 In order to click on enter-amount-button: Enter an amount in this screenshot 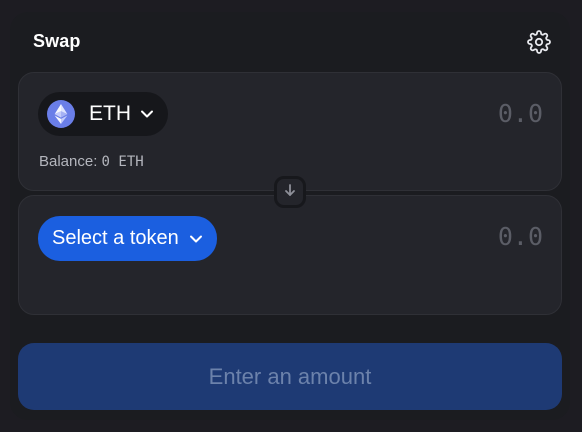, I will do `click(290, 376)`.